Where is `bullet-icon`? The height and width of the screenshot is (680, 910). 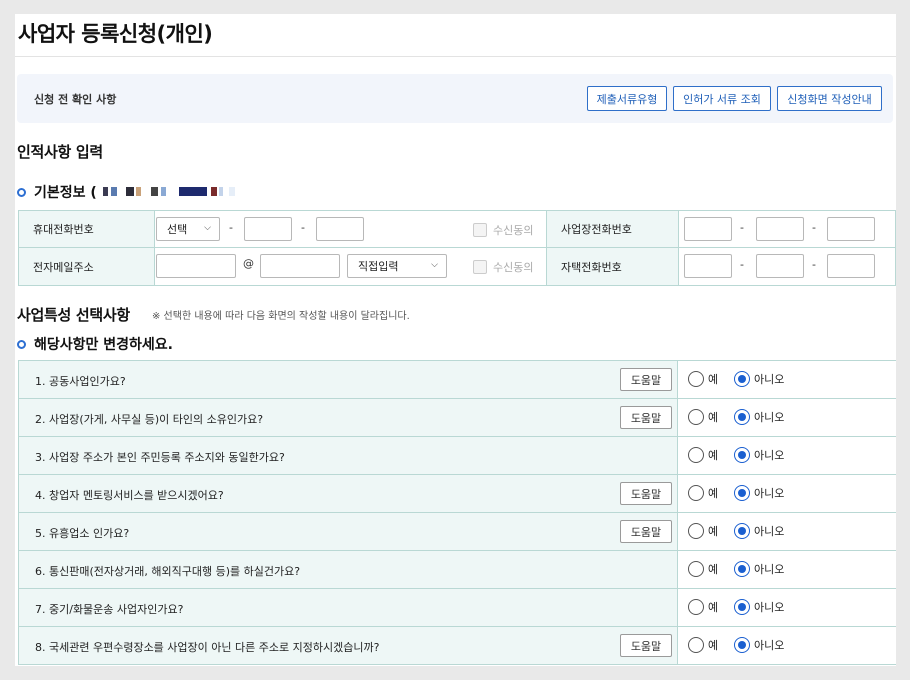
bullet-icon is located at coordinates (21, 344).